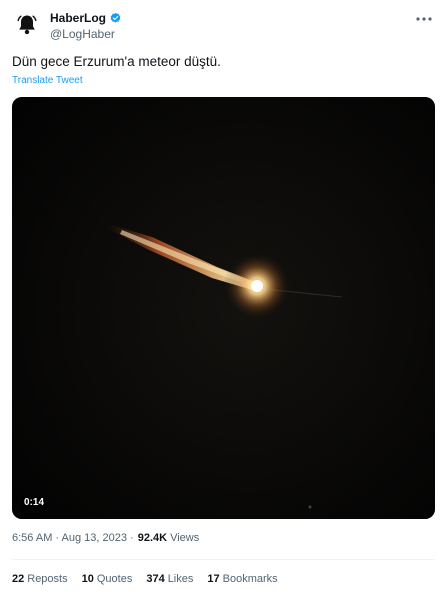 The image size is (447, 595). I want to click on tweet-meta: 6:56 AM · Aug 13, 2023 · 92.4K Views, so click(105, 538).